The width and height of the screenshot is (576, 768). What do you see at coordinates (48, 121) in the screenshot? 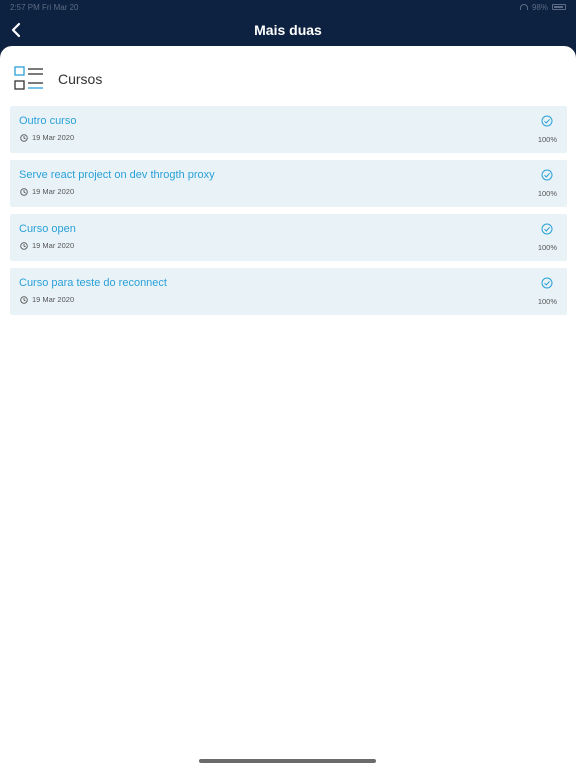
I see `course-title: Outro curso` at bounding box center [48, 121].